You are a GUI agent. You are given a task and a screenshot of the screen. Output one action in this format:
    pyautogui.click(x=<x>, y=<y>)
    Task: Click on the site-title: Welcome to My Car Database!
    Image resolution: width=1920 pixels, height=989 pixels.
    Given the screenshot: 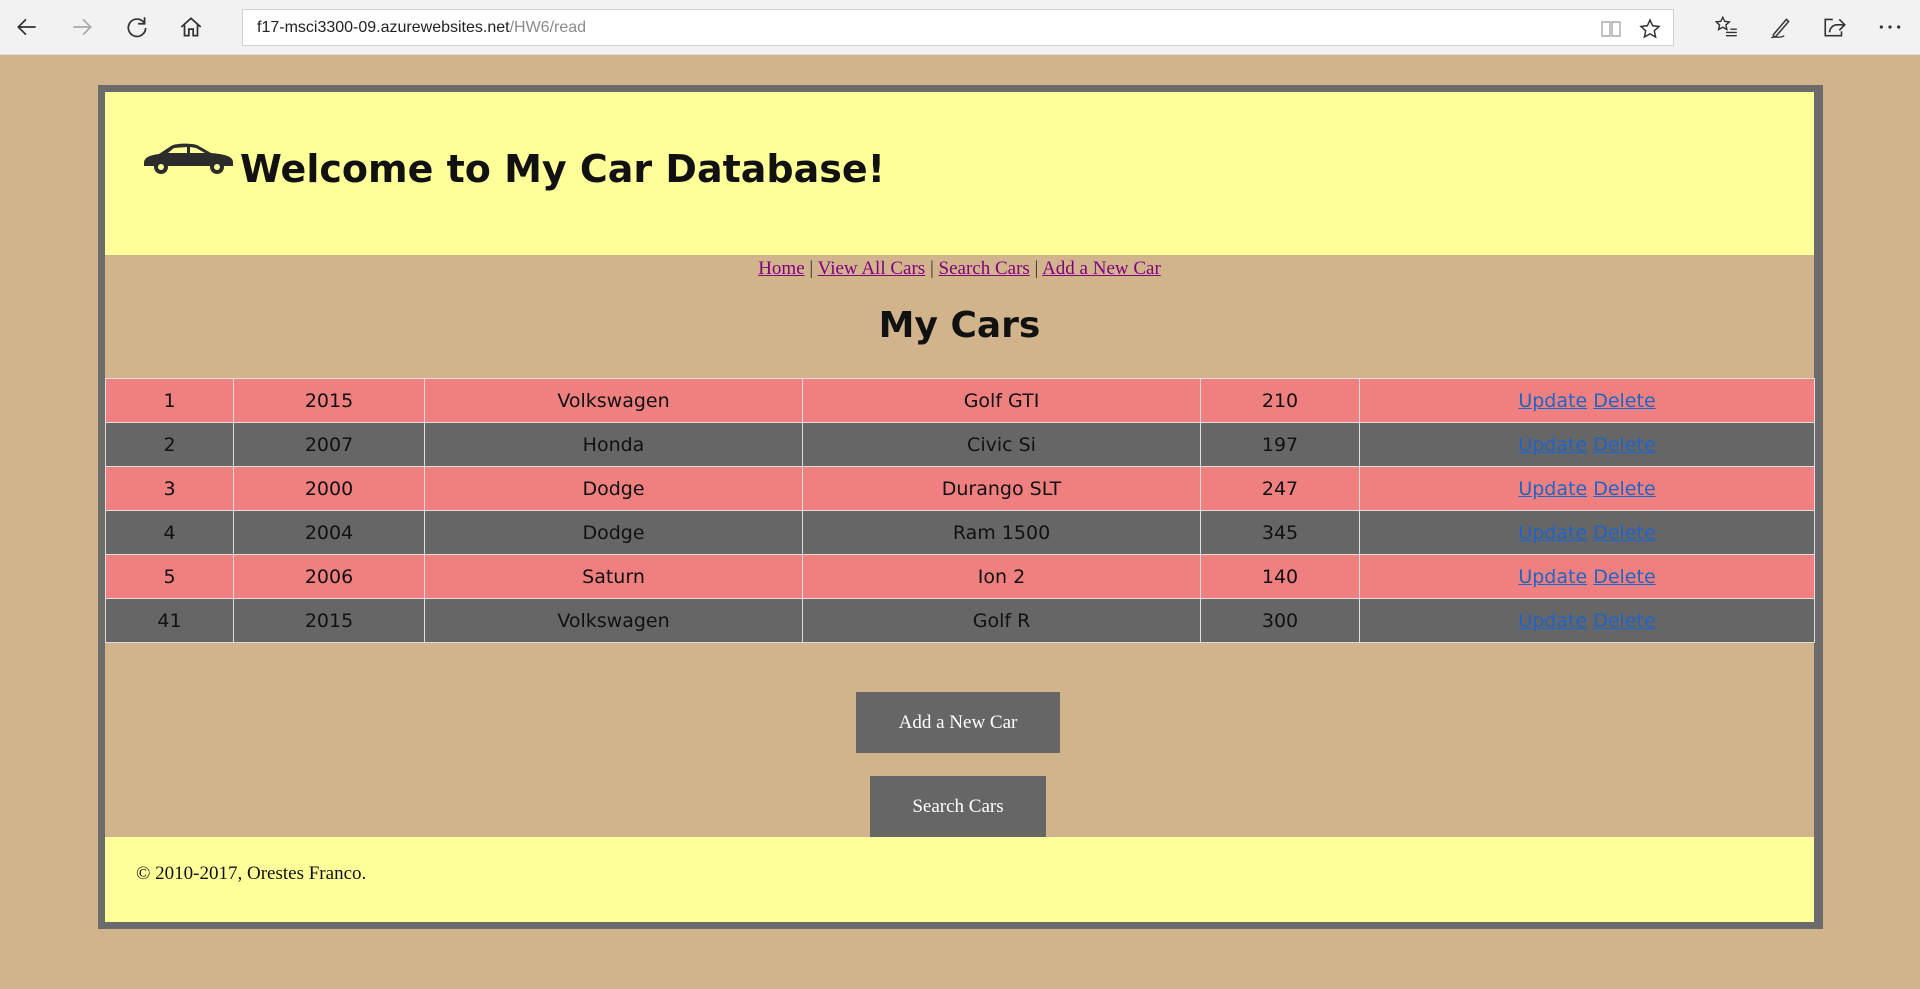 What is the action you would take?
    pyautogui.click(x=562, y=169)
    